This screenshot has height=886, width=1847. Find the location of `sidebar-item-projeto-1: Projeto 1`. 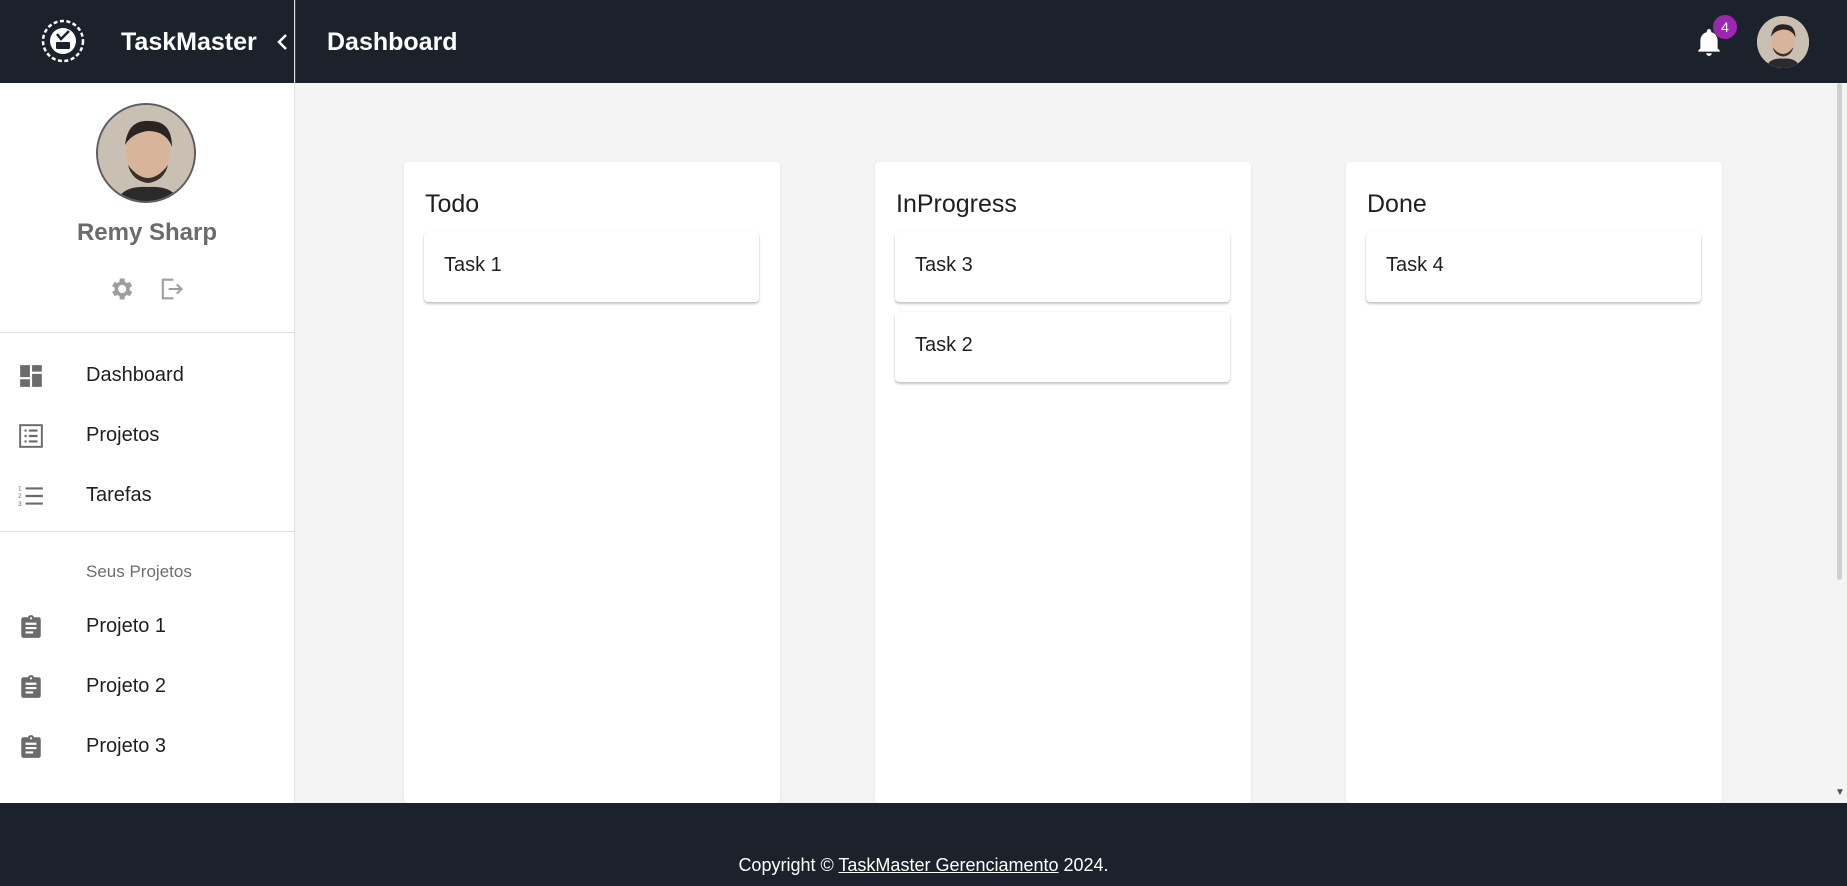

sidebar-item-projeto-1: Projeto 1 is located at coordinates (147, 626).